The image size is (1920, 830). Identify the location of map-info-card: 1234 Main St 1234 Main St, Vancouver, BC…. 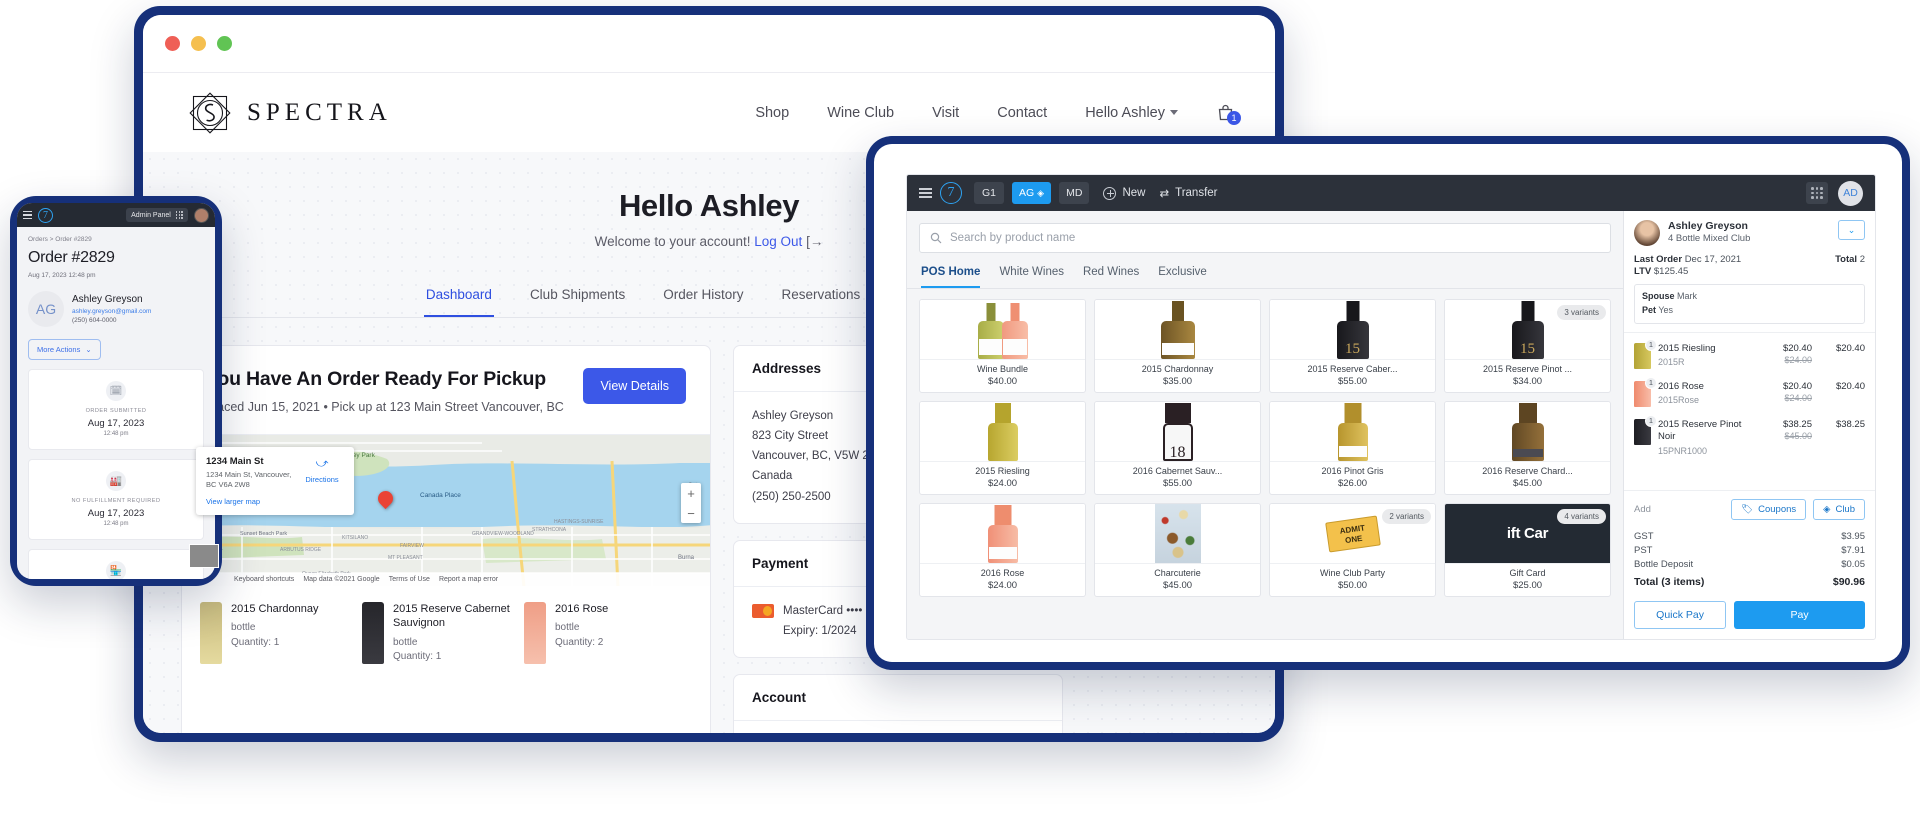
(275, 481).